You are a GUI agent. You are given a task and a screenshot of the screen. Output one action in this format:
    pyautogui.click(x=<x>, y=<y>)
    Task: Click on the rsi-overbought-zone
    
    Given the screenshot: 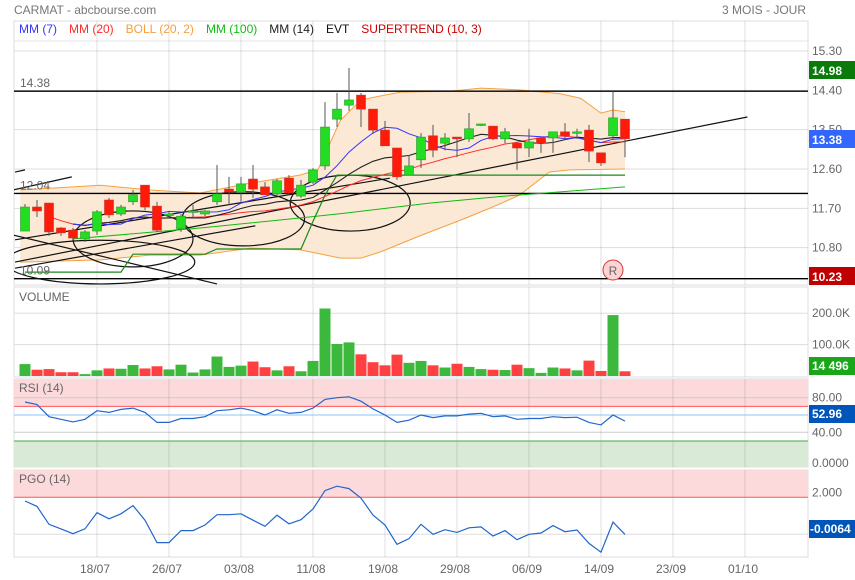 What is the action you would take?
    pyautogui.click(x=411, y=393)
    